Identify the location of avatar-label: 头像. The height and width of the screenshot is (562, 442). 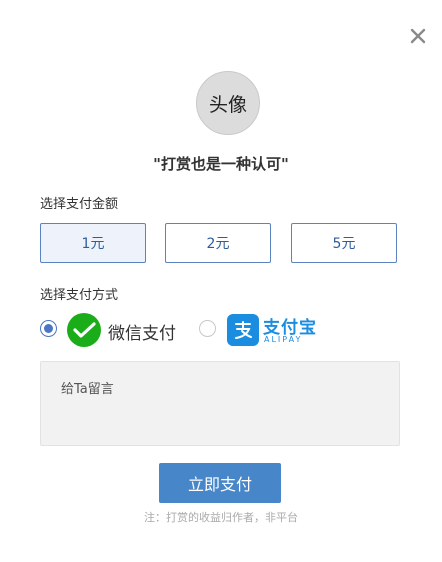
(227, 104).